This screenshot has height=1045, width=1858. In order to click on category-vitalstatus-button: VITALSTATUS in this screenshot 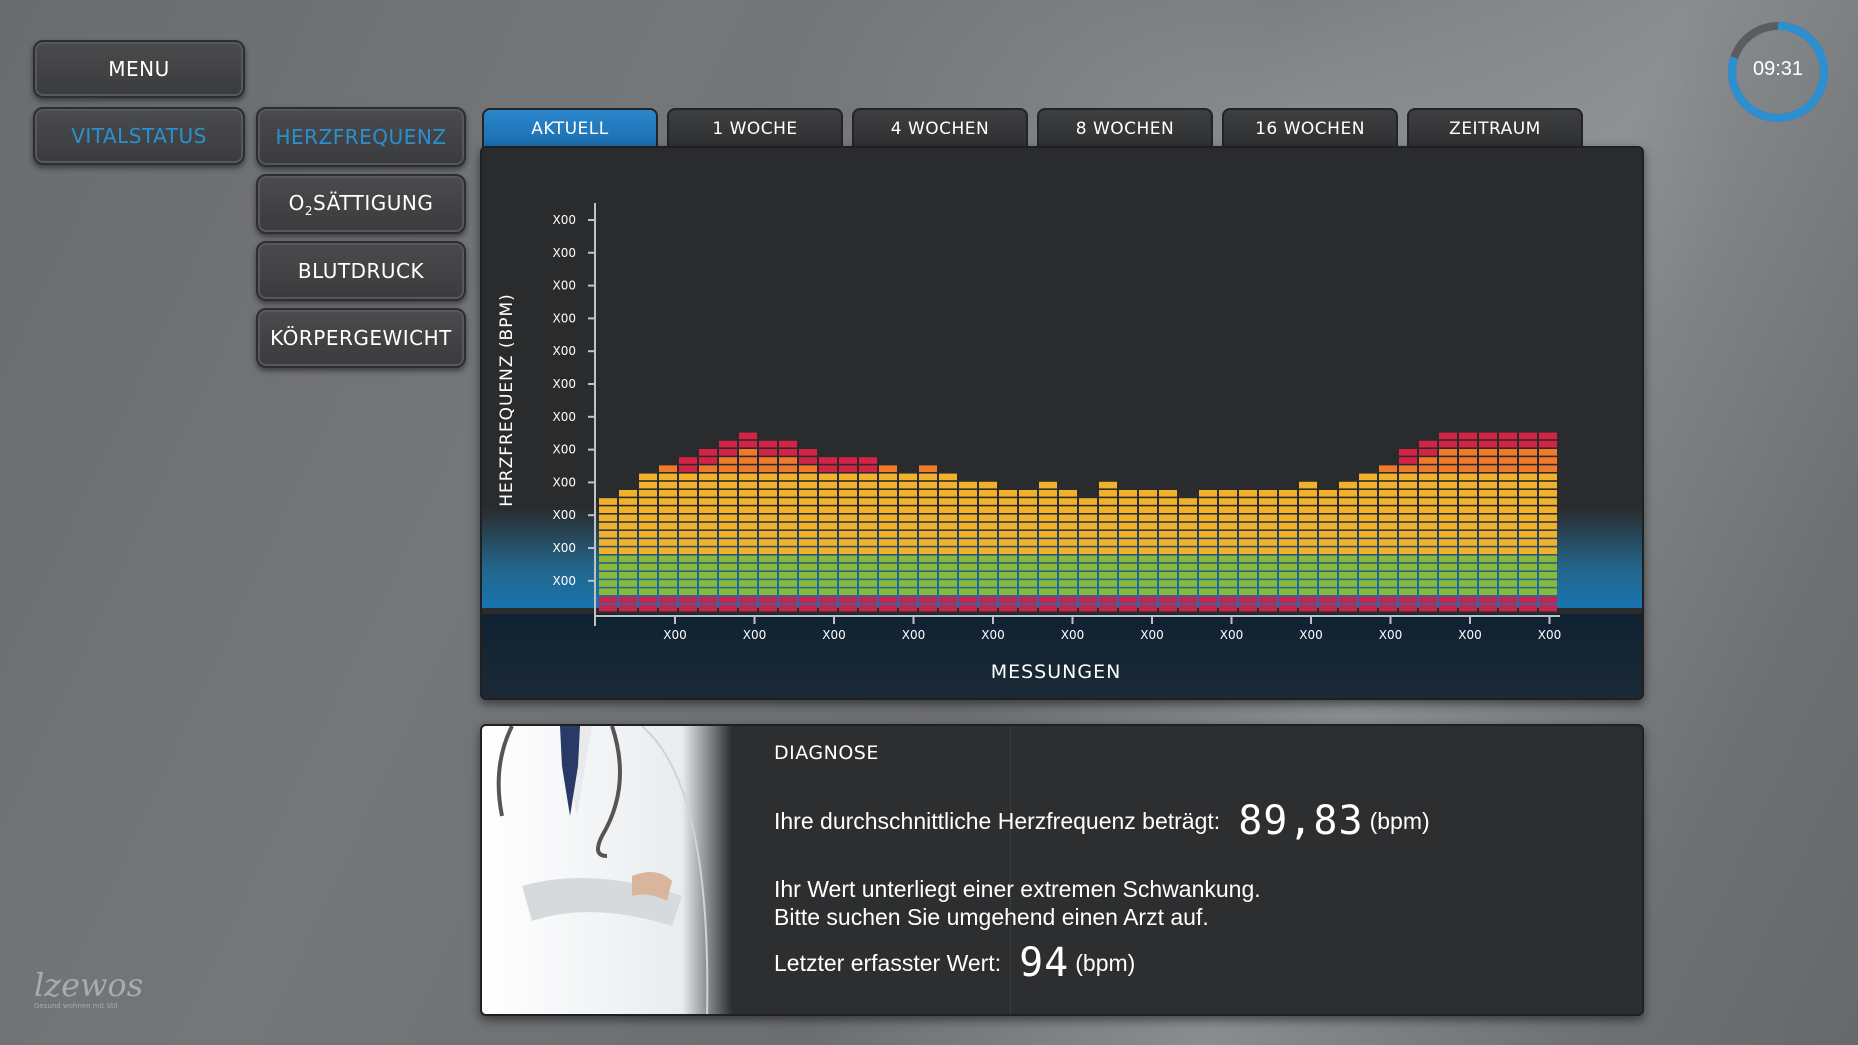, I will do `click(139, 136)`.